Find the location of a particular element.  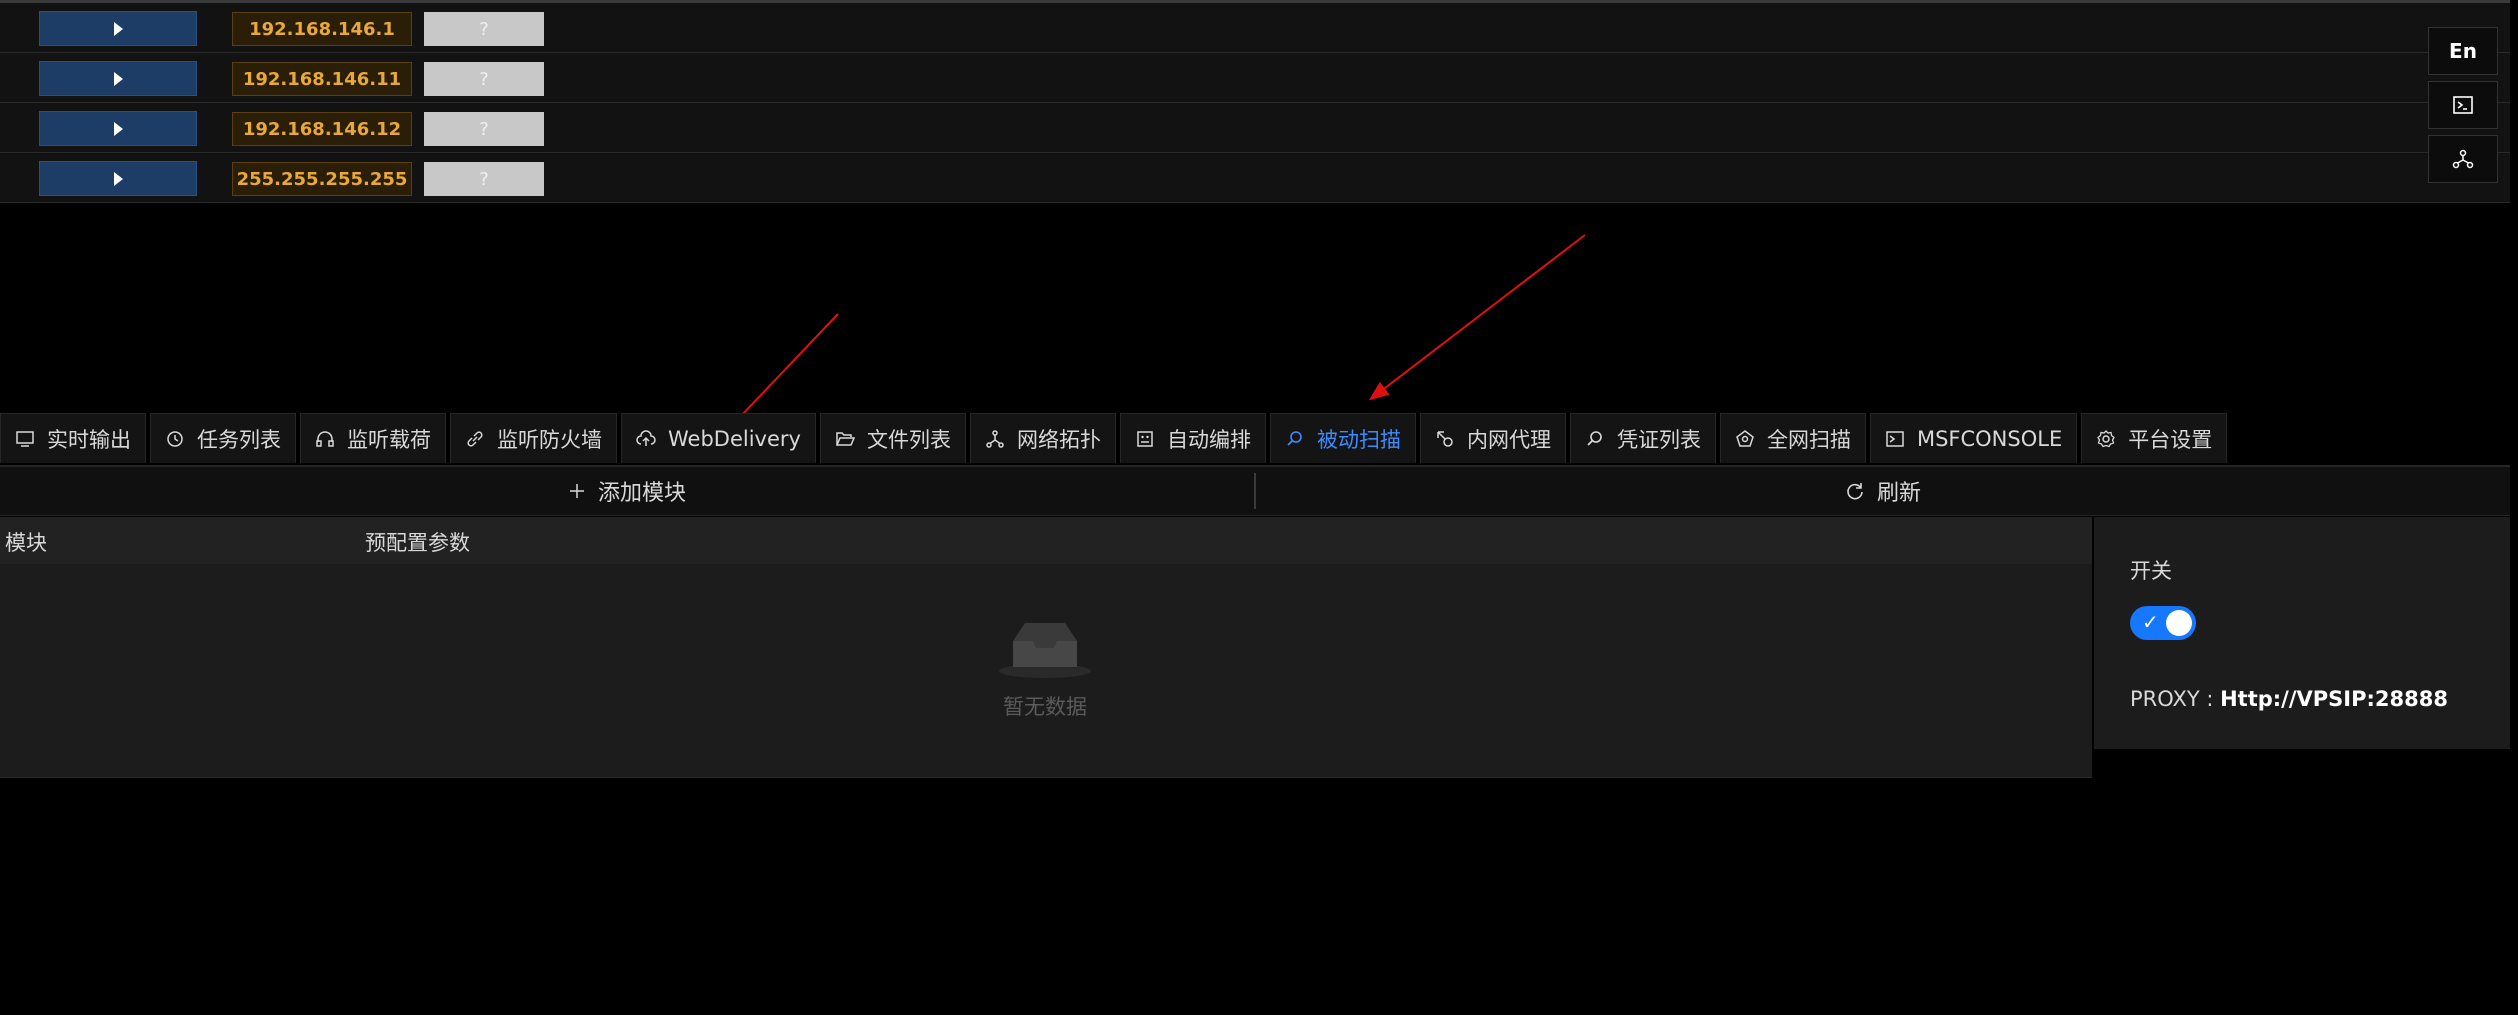

tab-listener-firewall: 监听防火墙 is located at coordinates (533, 438).